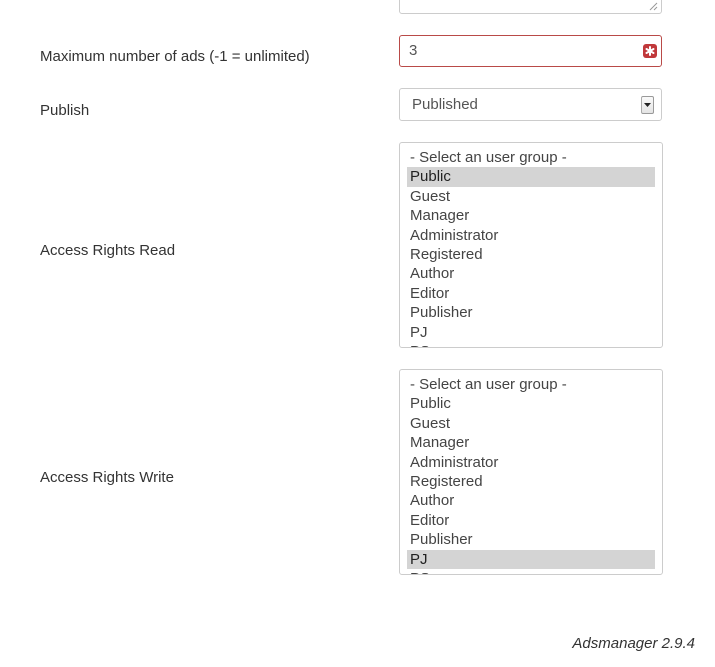  What do you see at coordinates (531, 442) in the screenshot?
I see `access-write-option: Manager` at bounding box center [531, 442].